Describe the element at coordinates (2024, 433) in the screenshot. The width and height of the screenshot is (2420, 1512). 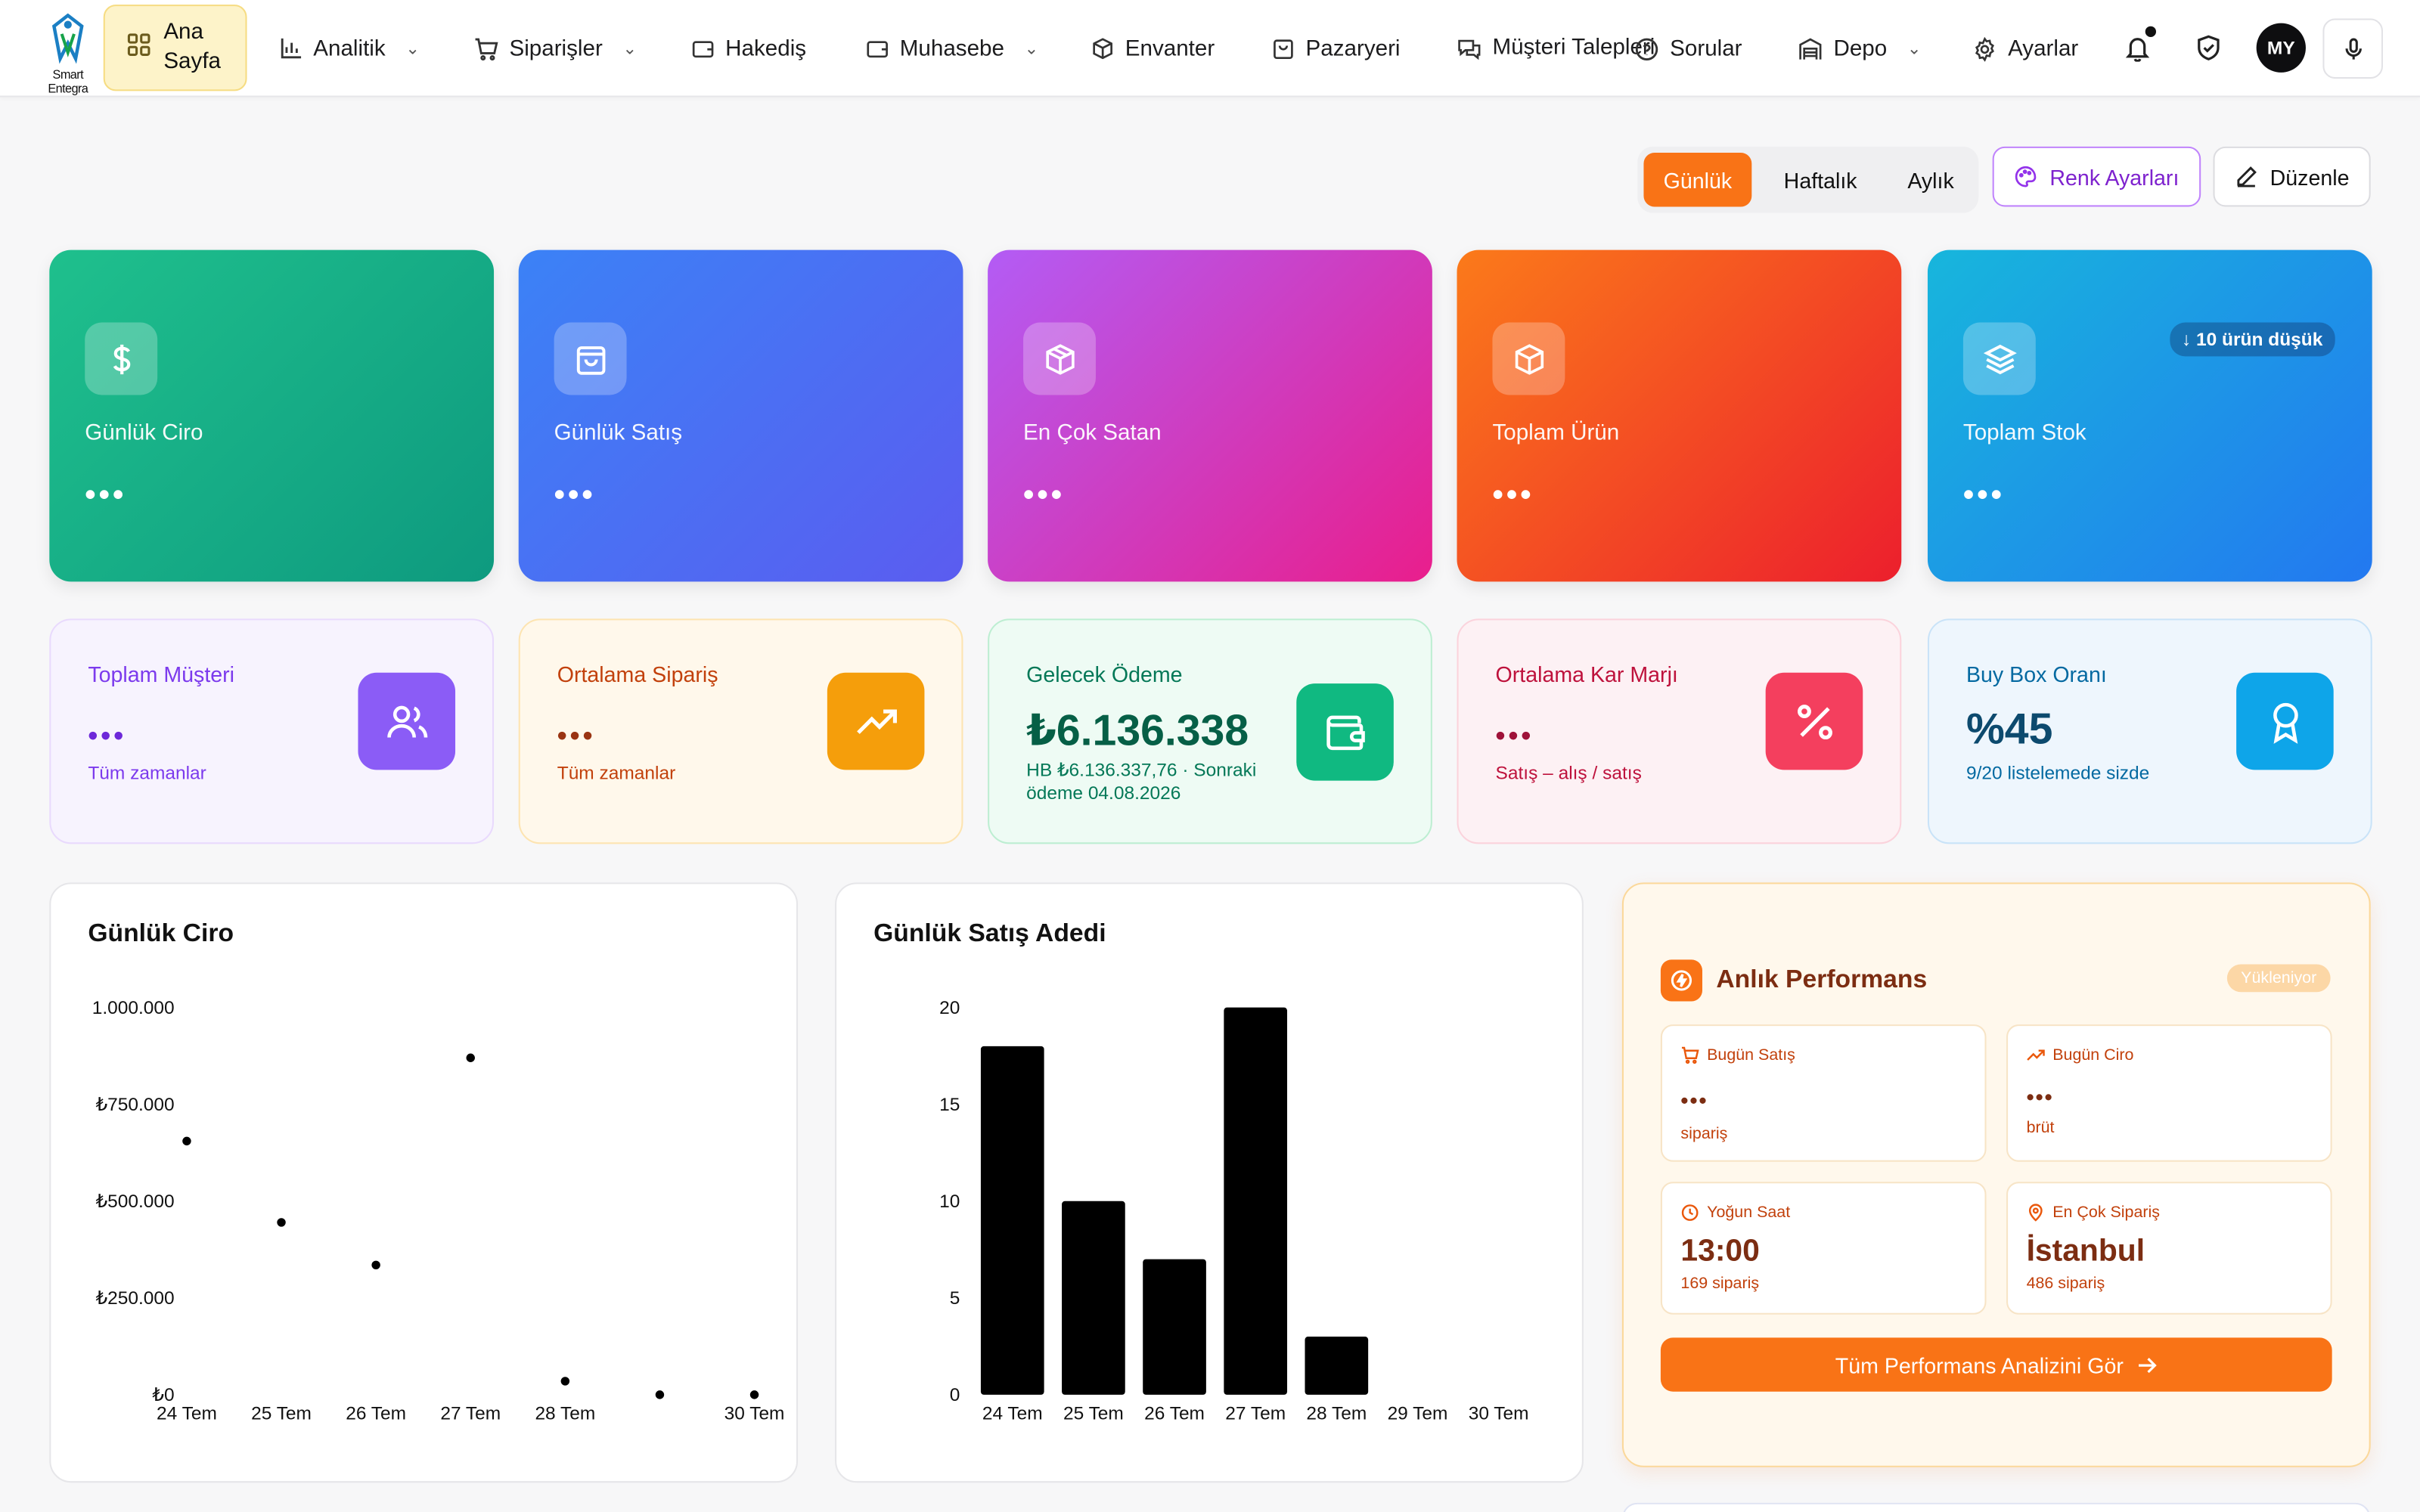
I see `kpi-title: Toplam Stok` at that location.